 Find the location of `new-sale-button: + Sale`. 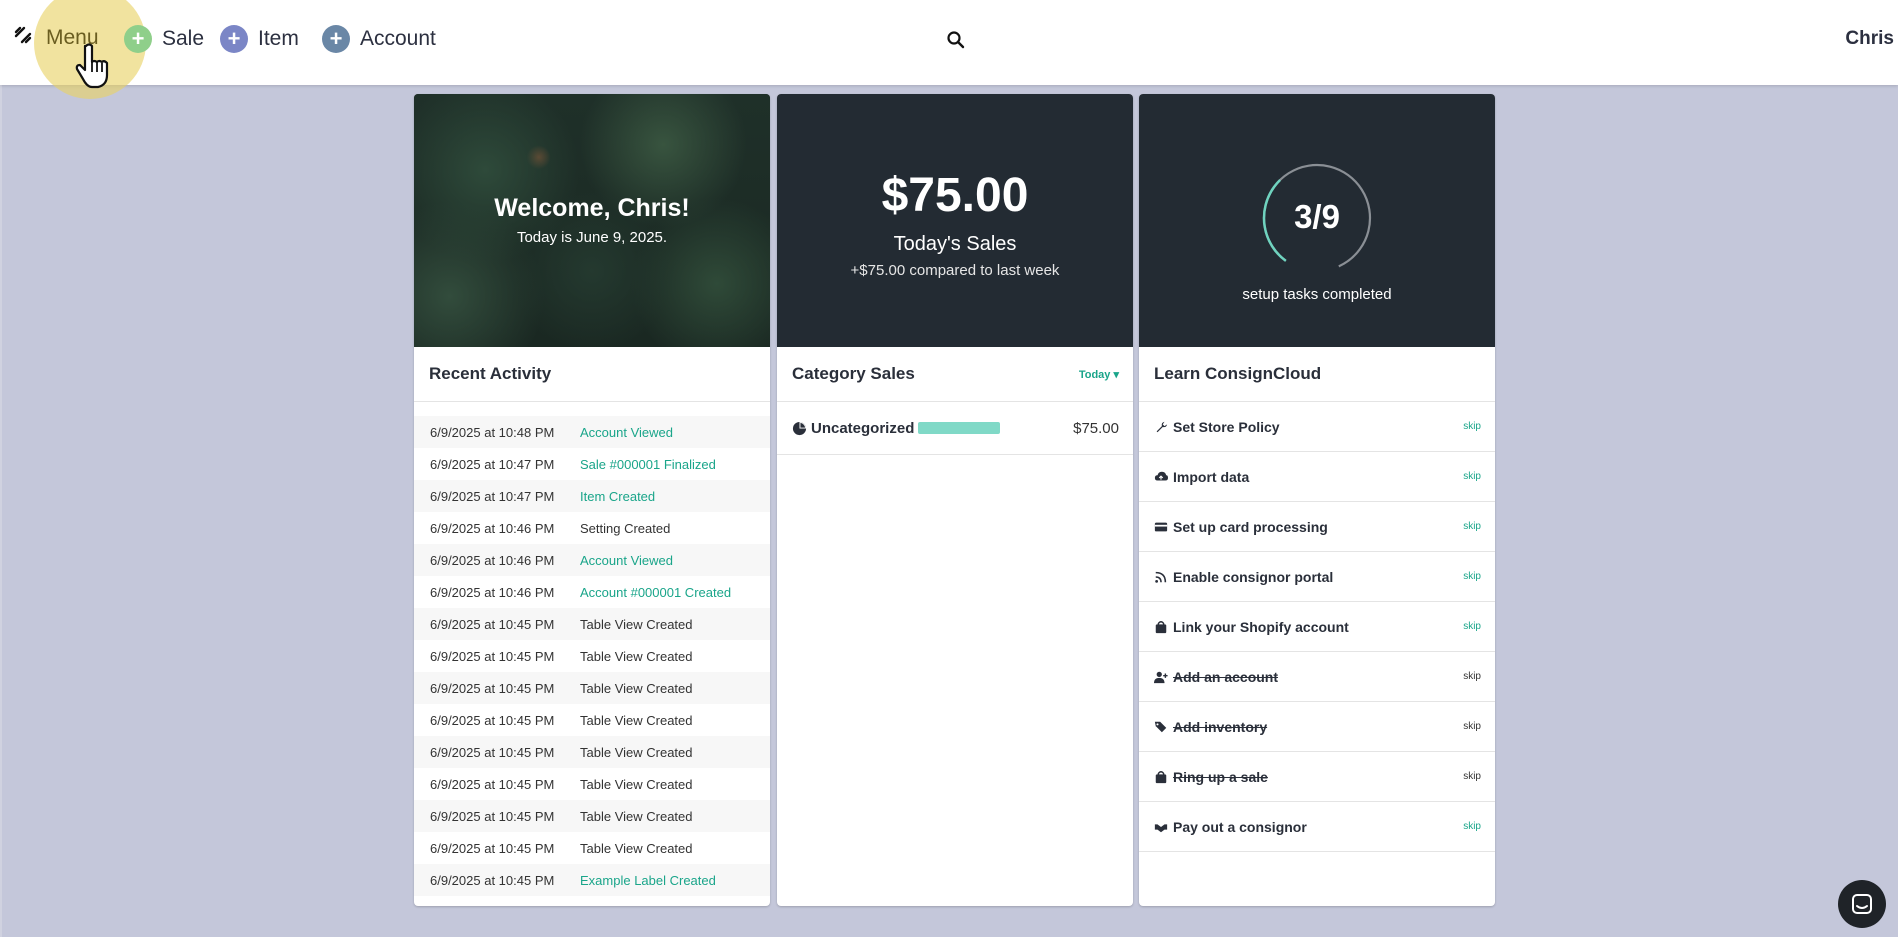

new-sale-button: + Sale is located at coordinates (164, 39).